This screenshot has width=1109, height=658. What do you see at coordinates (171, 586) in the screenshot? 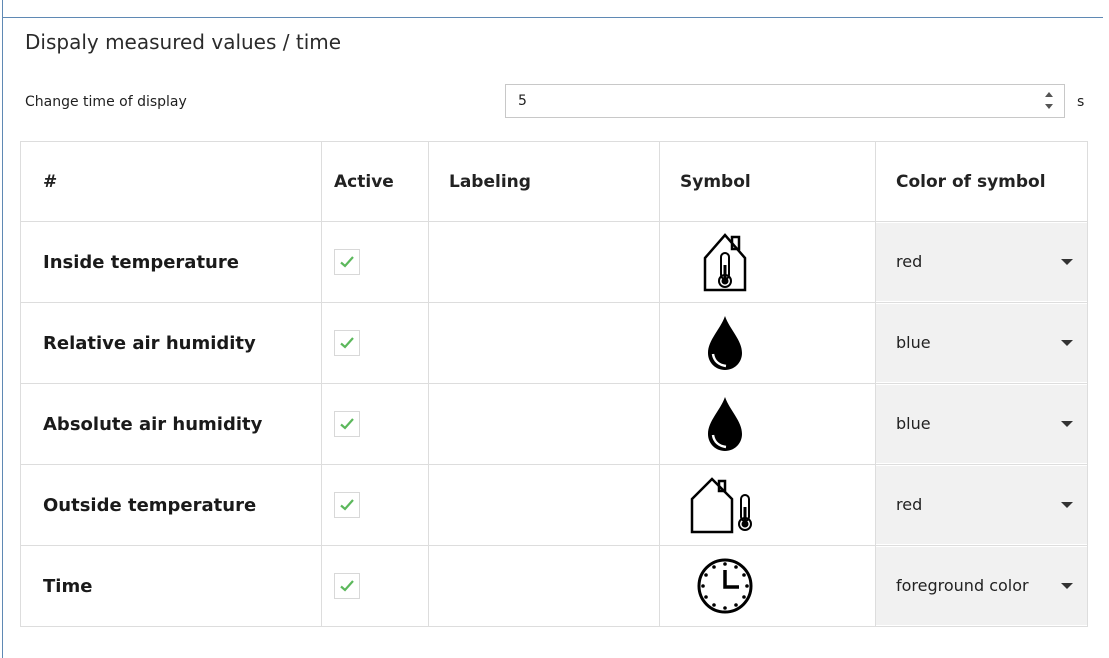
I see `row-name: Time` at bounding box center [171, 586].